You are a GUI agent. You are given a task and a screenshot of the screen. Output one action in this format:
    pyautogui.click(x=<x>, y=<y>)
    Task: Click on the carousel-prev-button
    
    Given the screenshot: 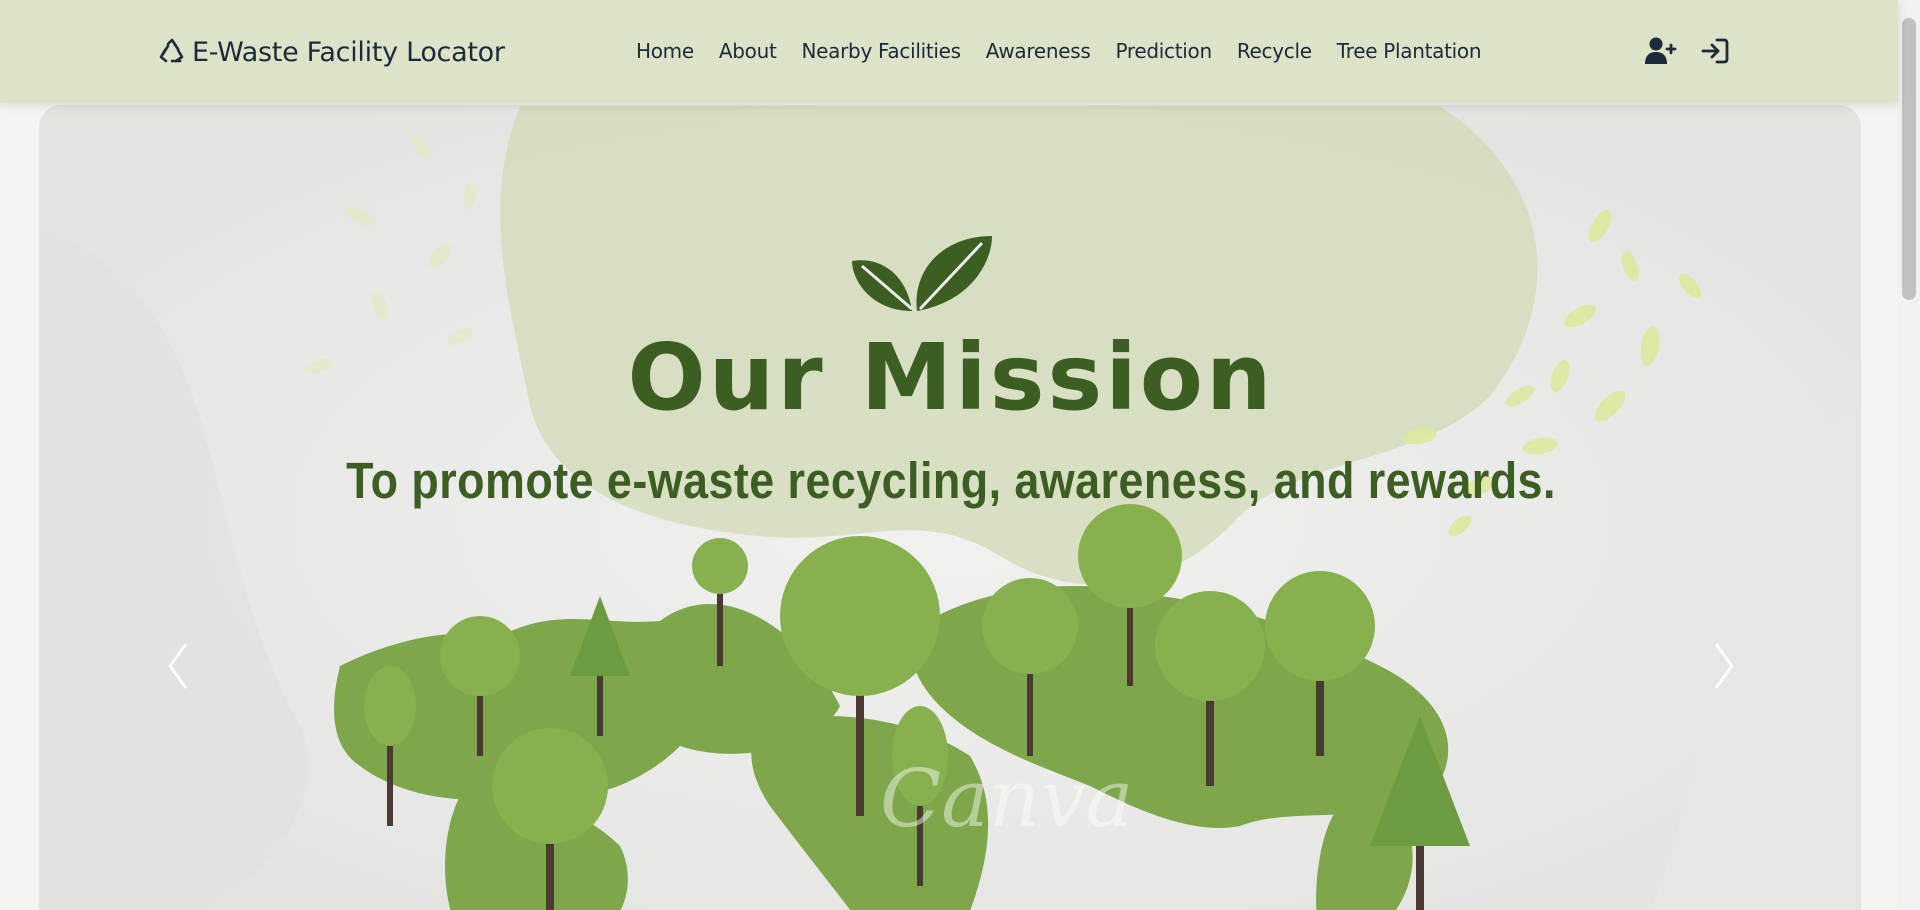 What is the action you would take?
    pyautogui.click(x=178, y=666)
    